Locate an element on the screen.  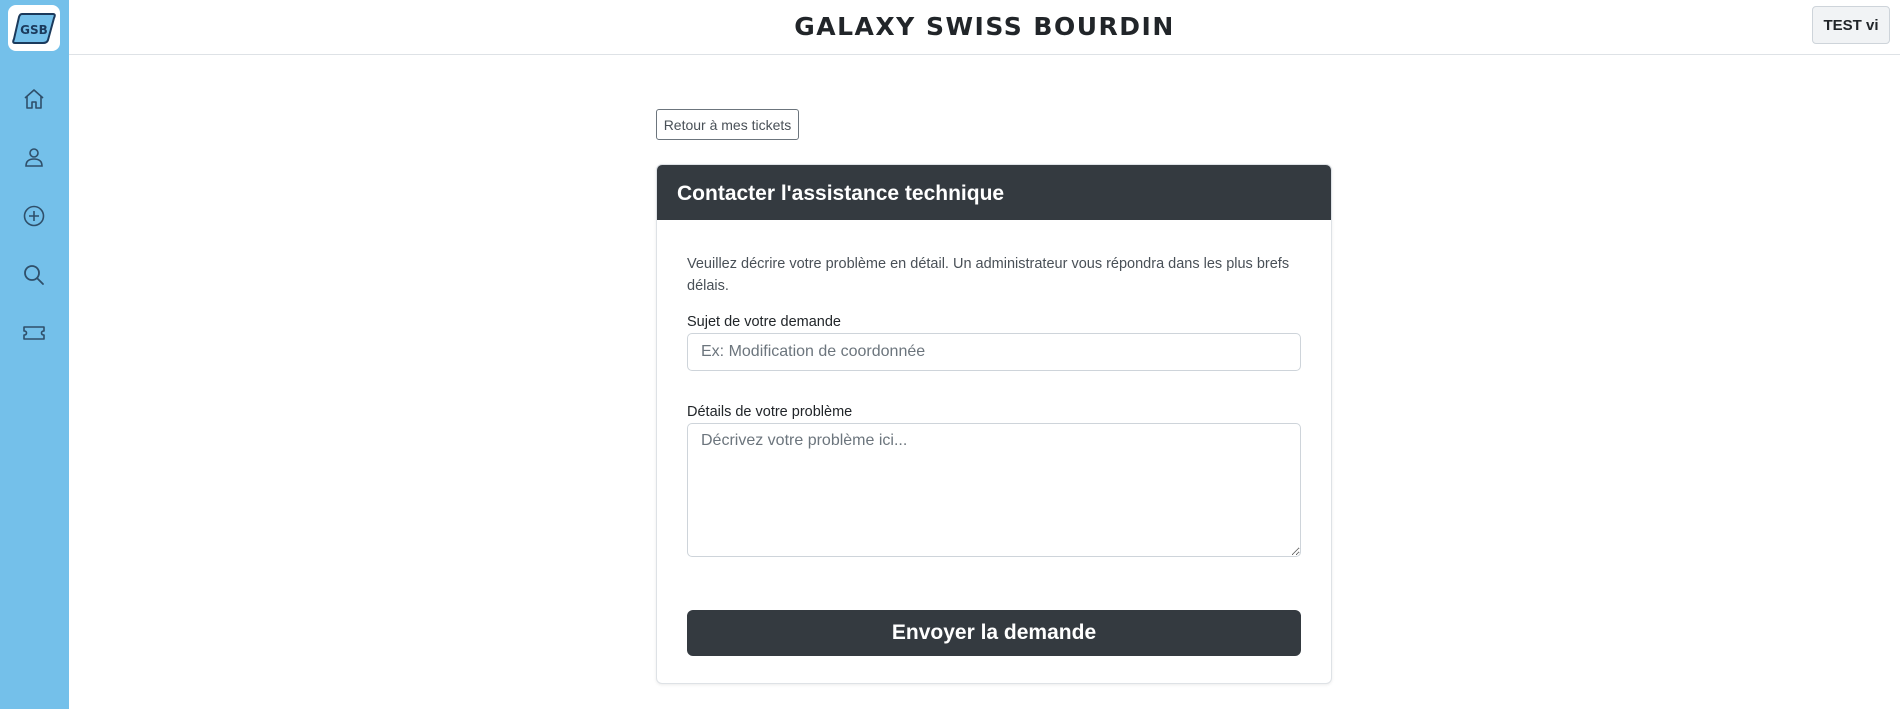
sidebar: GSB is located at coordinates (34, 354).